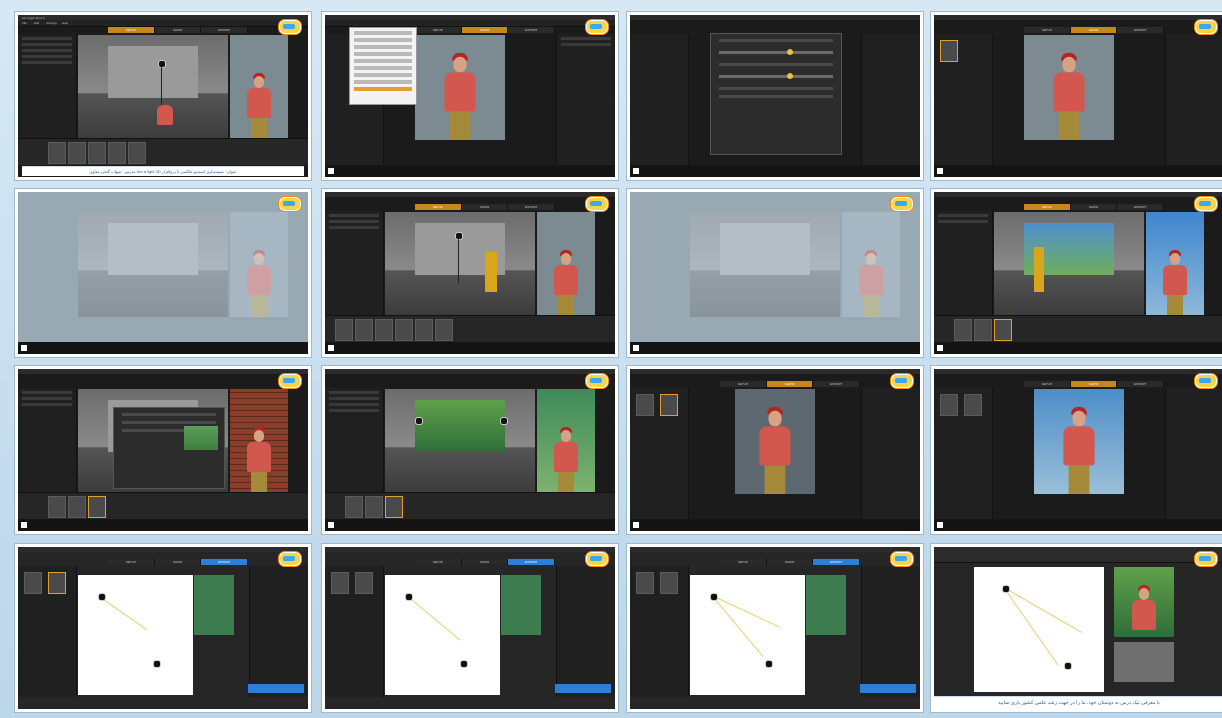 This screenshot has height=718, width=1222. What do you see at coordinates (36, 23) in the screenshot?
I see `menu-edit: Edit` at bounding box center [36, 23].